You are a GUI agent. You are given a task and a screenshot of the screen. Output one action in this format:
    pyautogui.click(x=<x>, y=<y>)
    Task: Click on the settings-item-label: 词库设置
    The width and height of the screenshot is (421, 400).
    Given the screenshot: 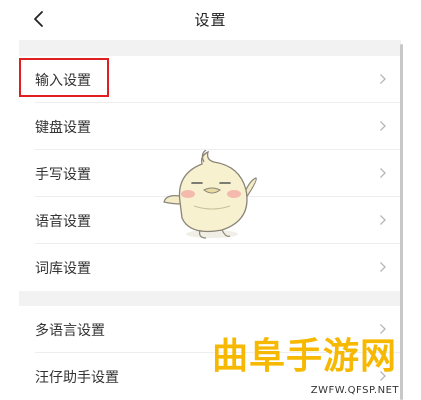 What is the action you would take?
    pyautogui.click(x=63, y=269)
    